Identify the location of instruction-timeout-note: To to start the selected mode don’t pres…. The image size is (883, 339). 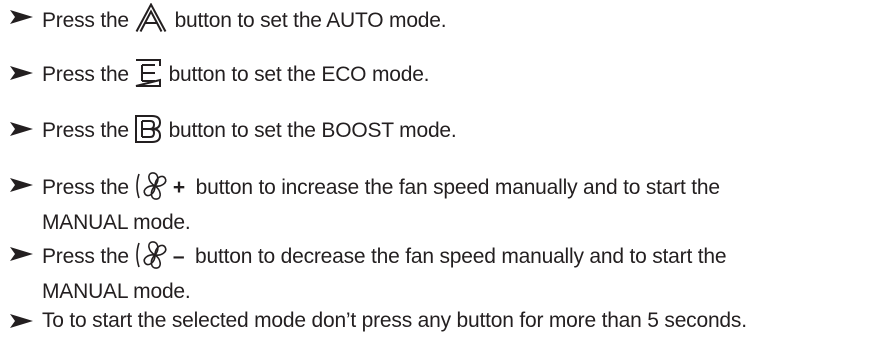
(378, 321).